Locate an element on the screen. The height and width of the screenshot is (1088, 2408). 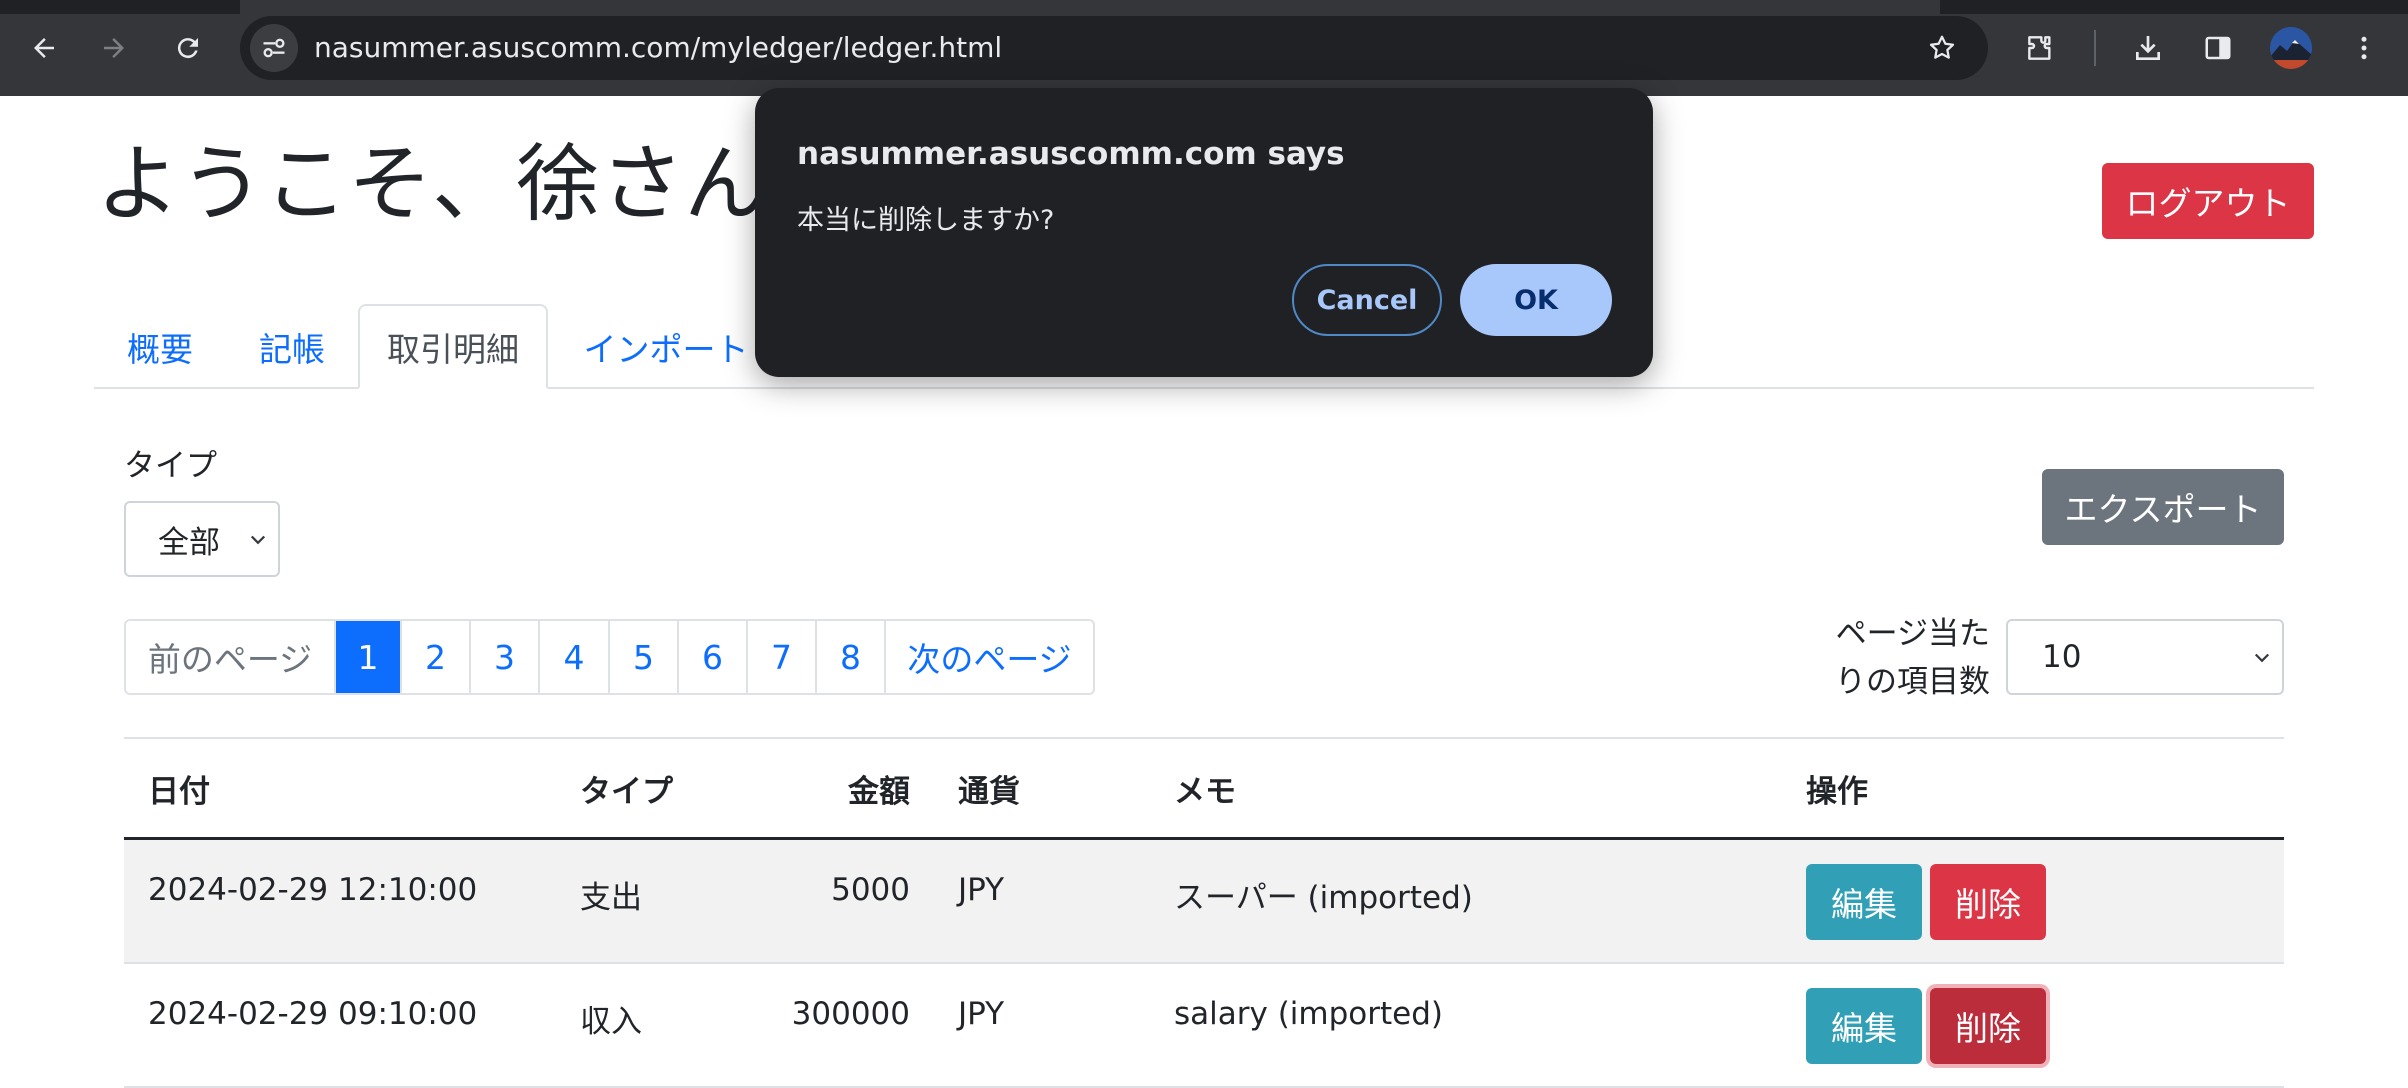
menu-kebab-icon is located at coordinates (2364, 48).